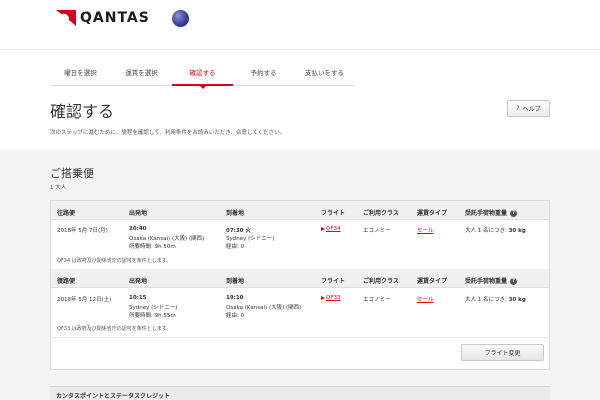 The height and width of the screenshot is (400, 600). I want to click on col-outbound: 往路便, so click(66, 213).